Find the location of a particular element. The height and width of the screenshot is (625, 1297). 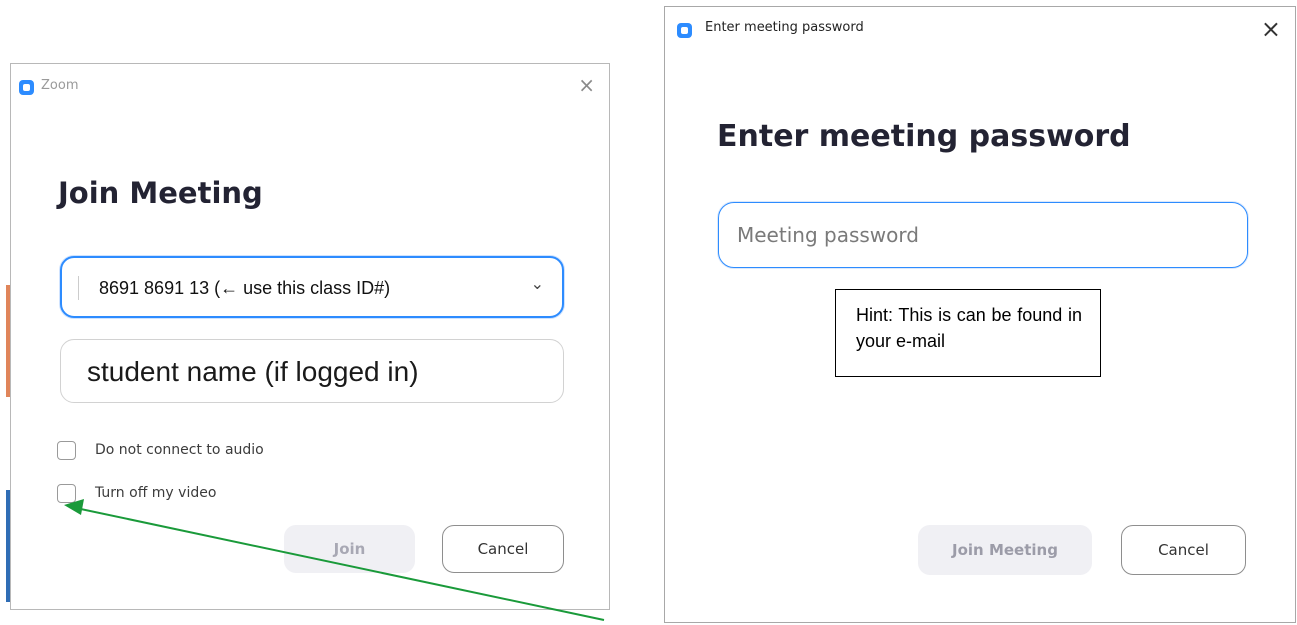

join-button: Join is located at coordinates (349, 549).